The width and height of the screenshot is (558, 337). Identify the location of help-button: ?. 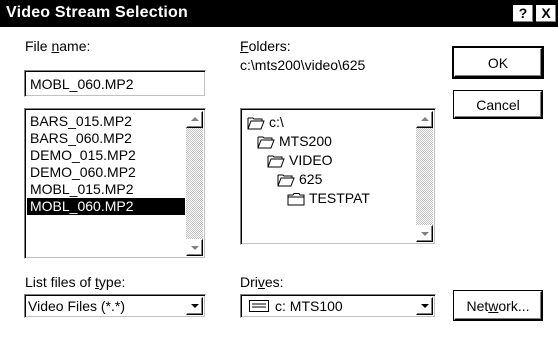
(523, 13).